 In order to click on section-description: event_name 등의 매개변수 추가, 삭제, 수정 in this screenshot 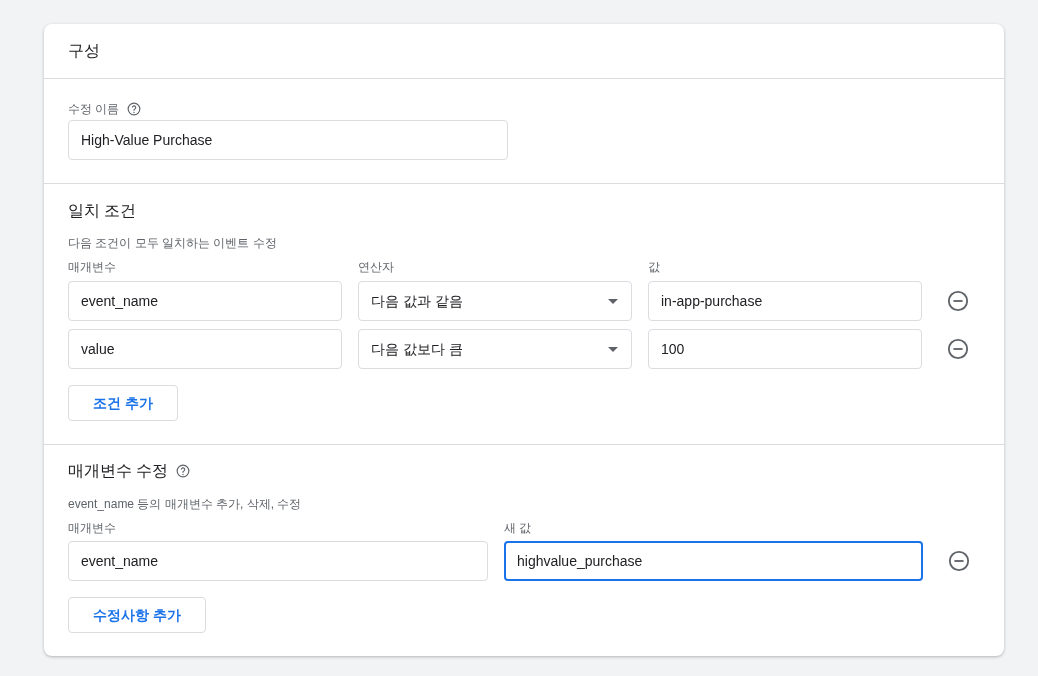, I will do `click(185, 504)`.